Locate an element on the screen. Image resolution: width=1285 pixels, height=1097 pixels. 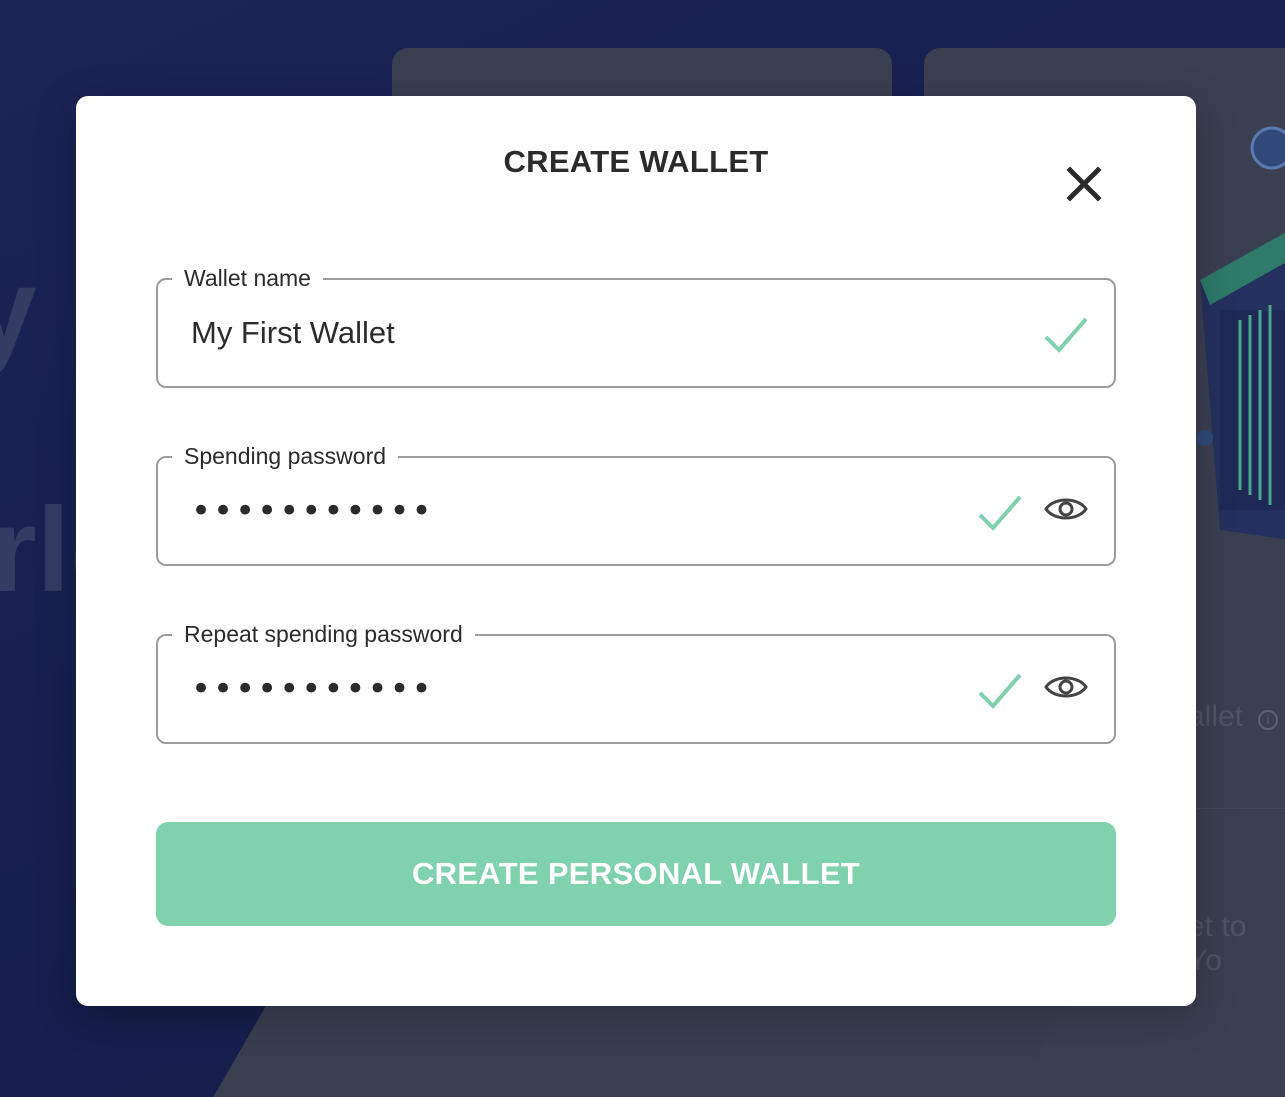
spending-password-input: ••••••••••• is located at coordinates (312, 511).